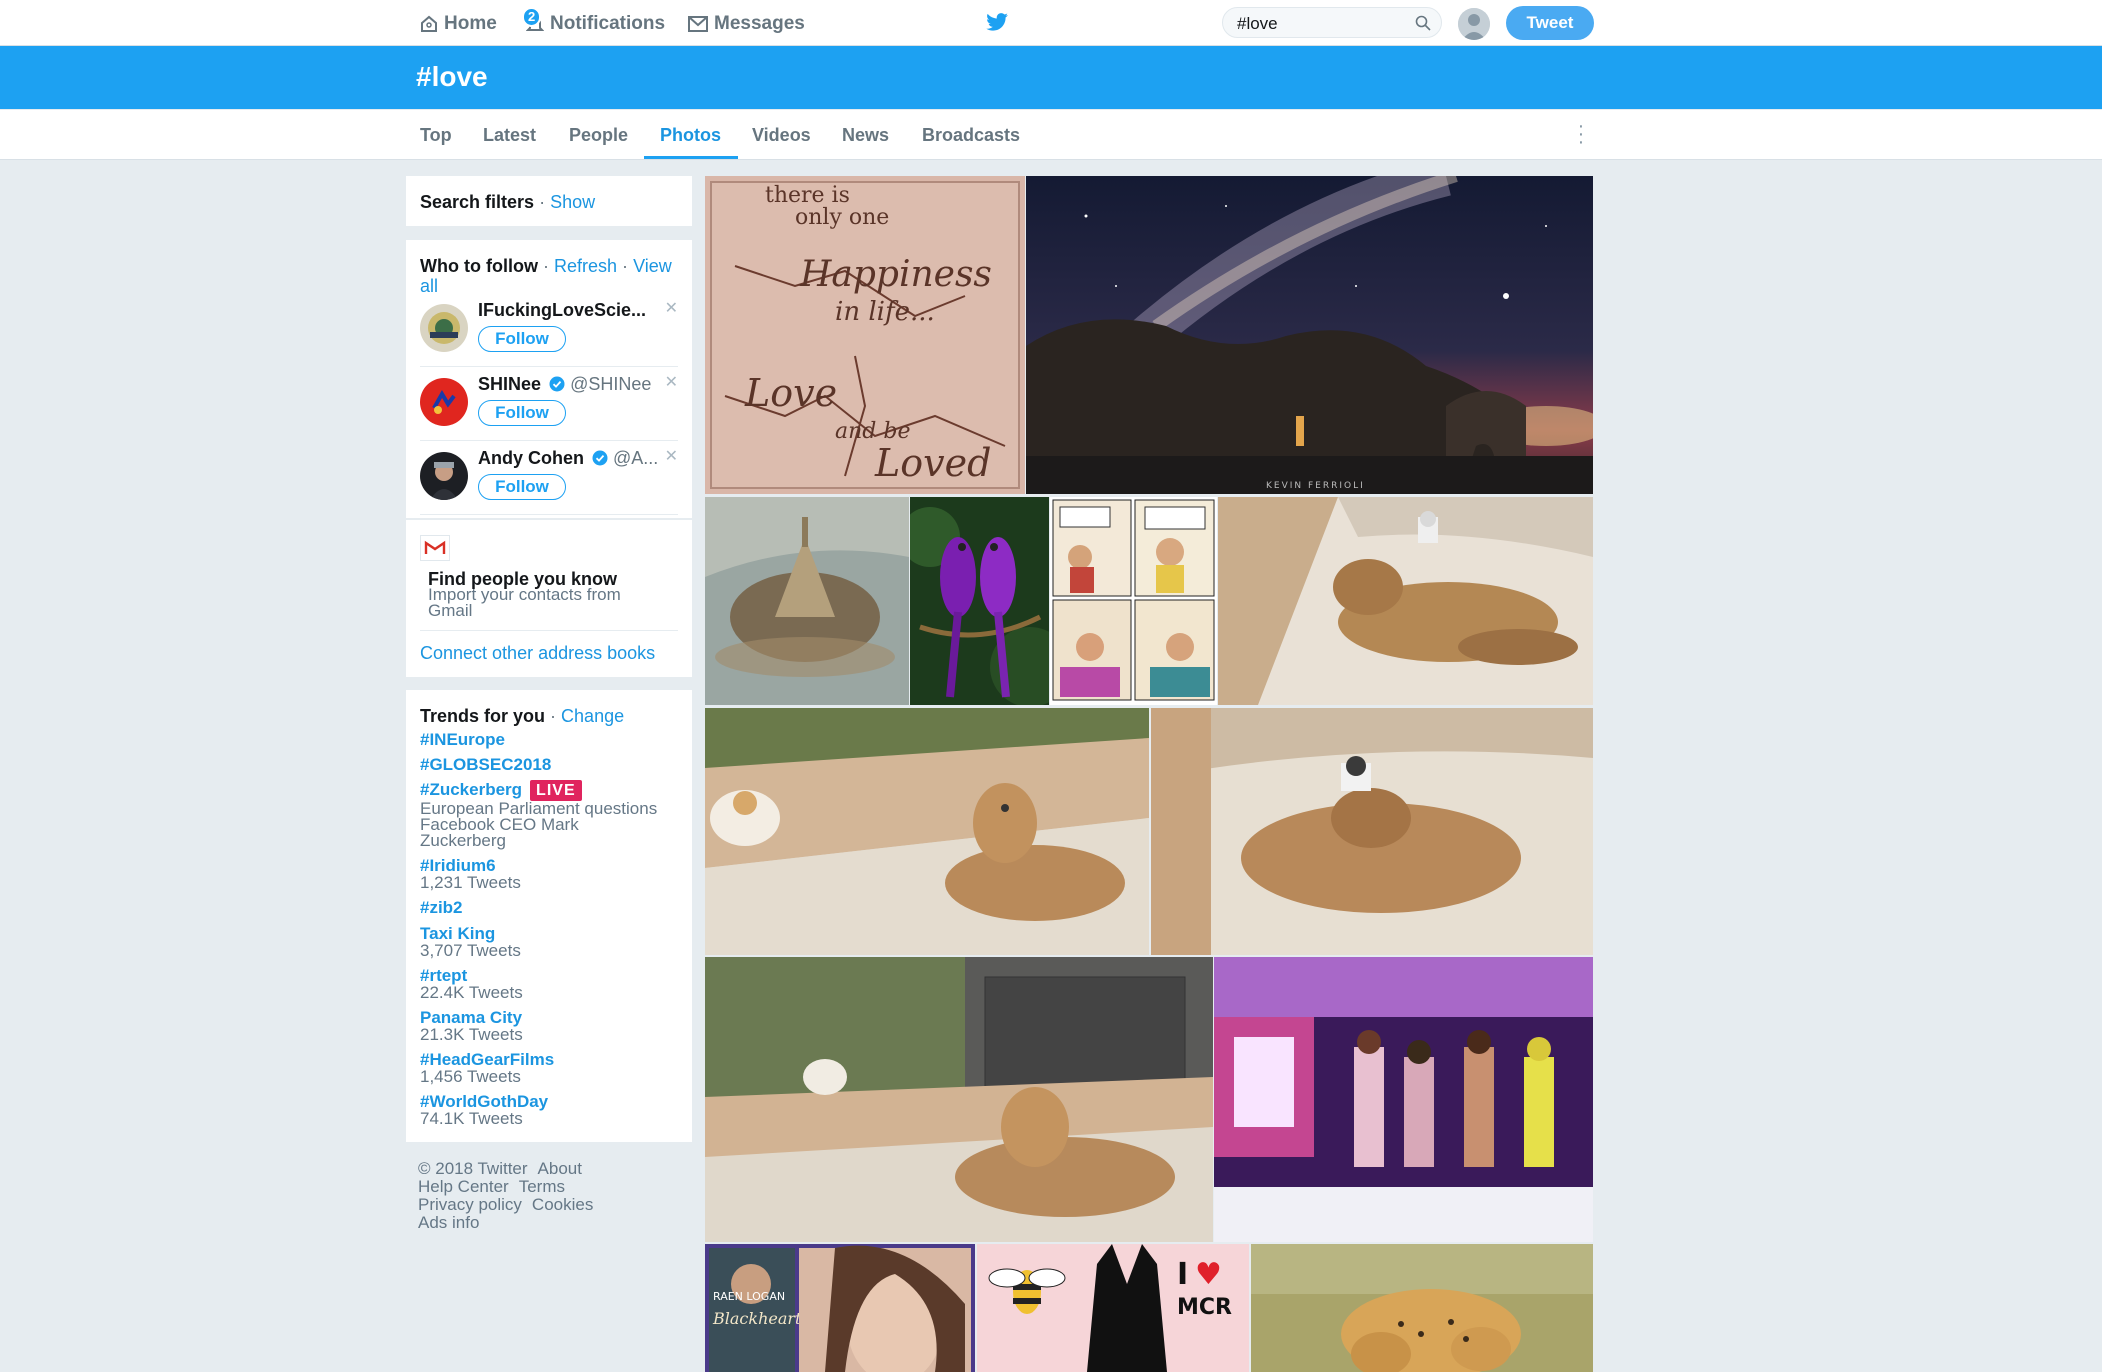 The image size is (2102, 1372). Describe the element at coordinates (781, 135) in the screenshot. I see `tab-videos: Videos` at that location.